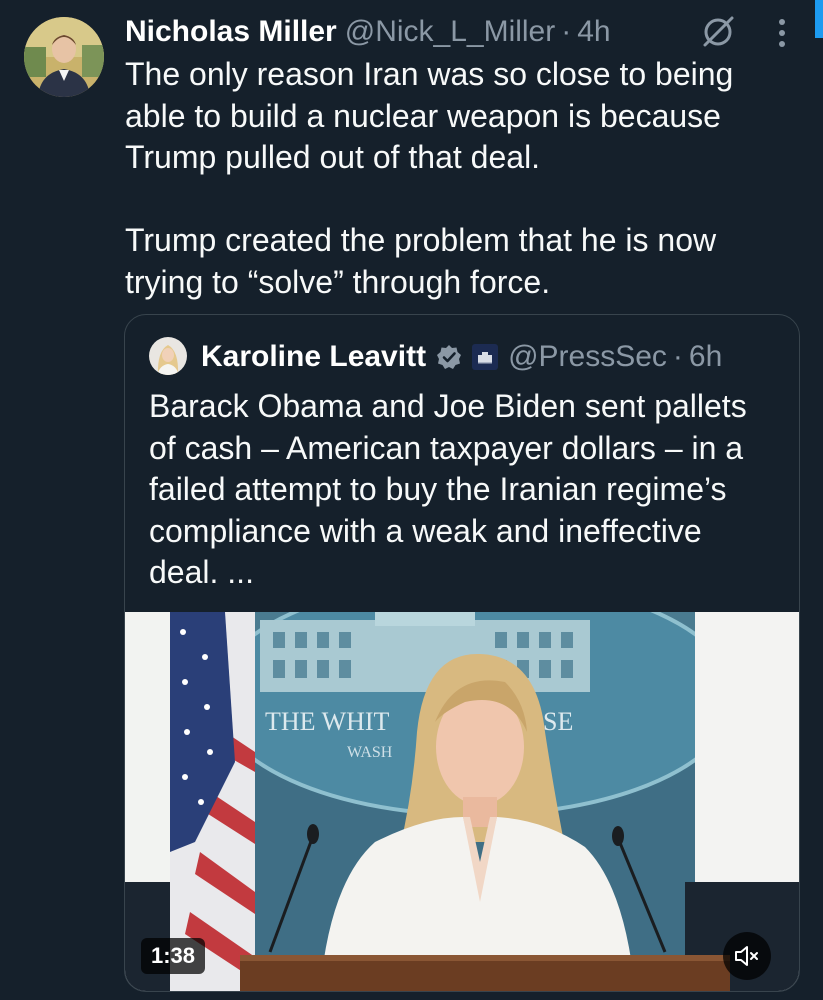  What do you see at coordinates (782, 33) in the screenshot?
I see `more-icon` at bounding box center [782, 33].